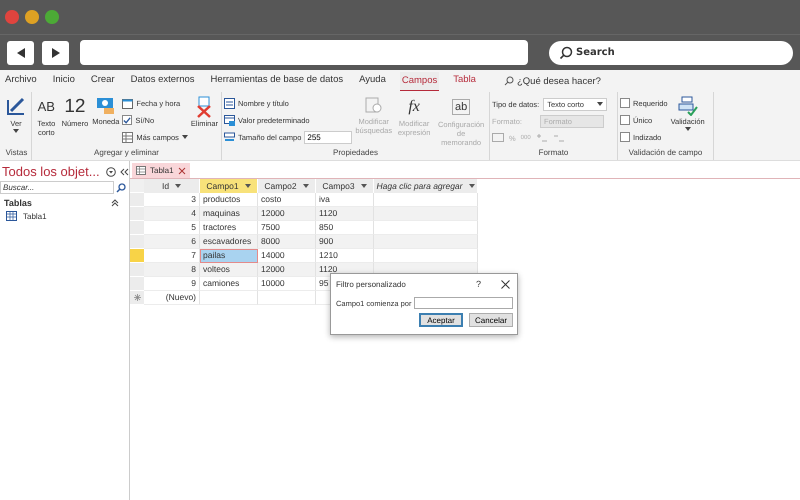 Image resolution: width=800 pixels, height=500 pixels. I want to click on table-cell: 4, so click(172, 214).